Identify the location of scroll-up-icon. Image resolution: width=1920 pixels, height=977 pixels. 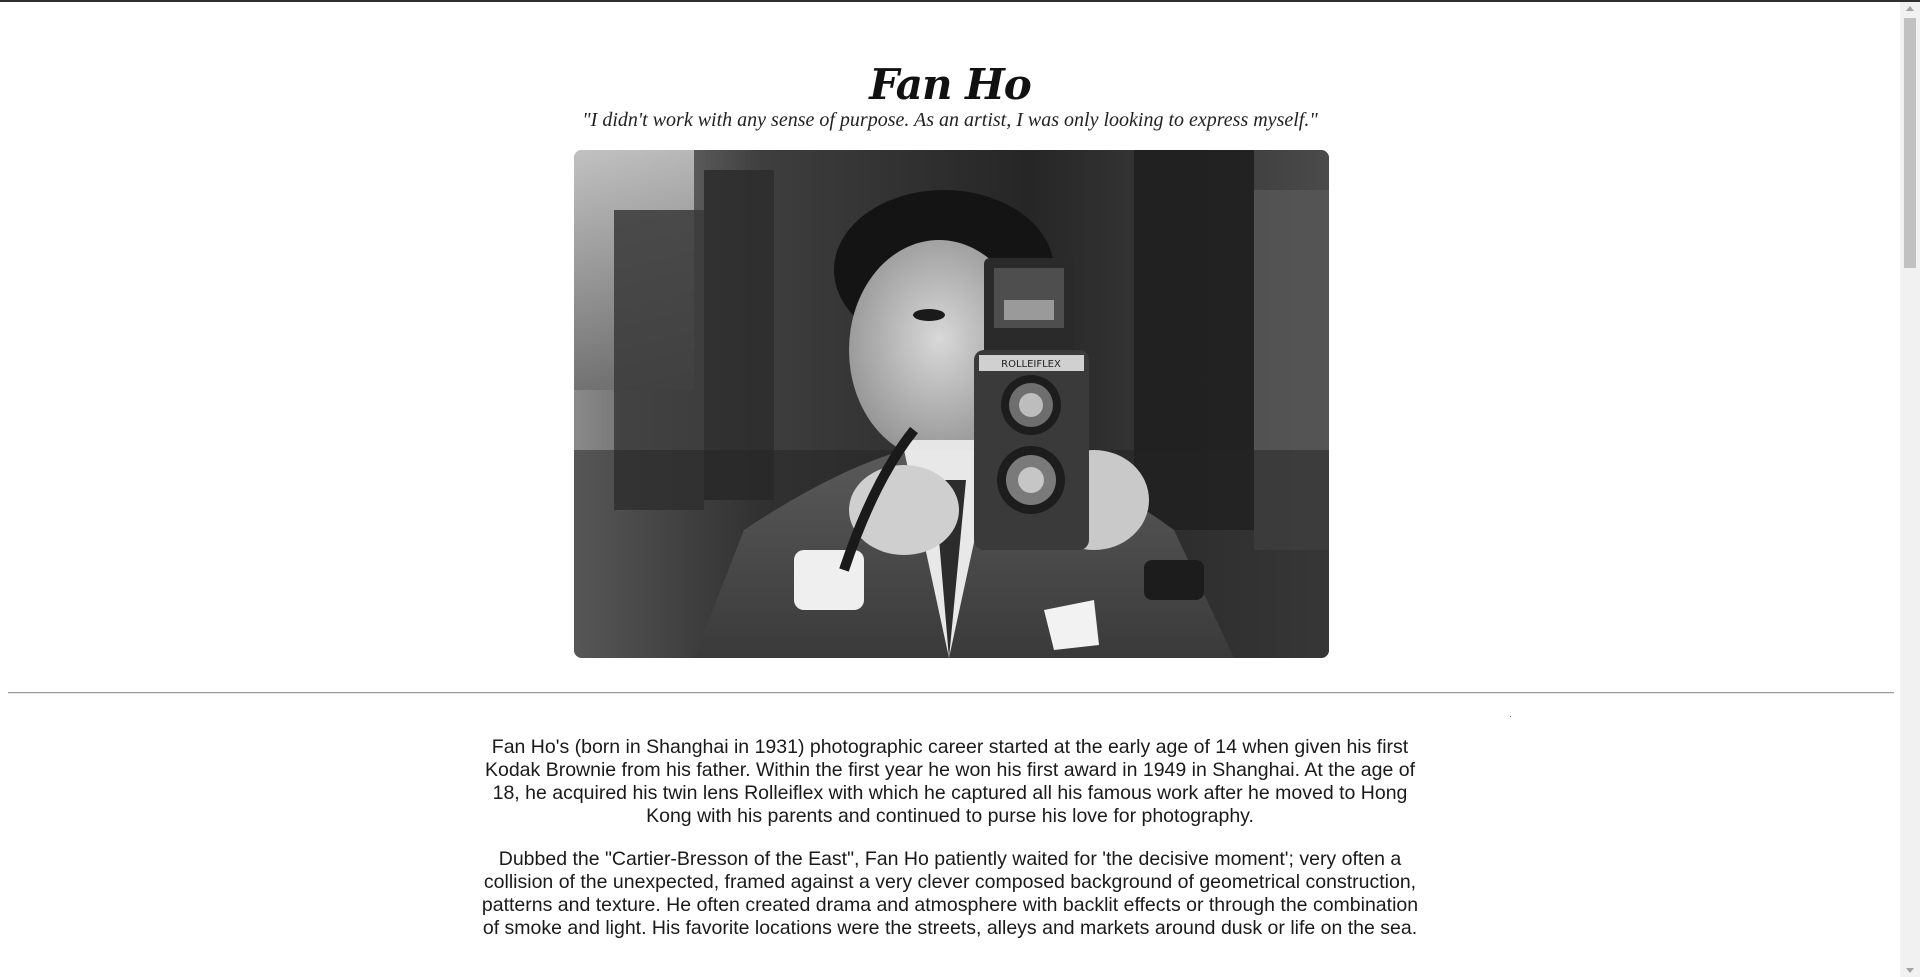
(1910, 8).